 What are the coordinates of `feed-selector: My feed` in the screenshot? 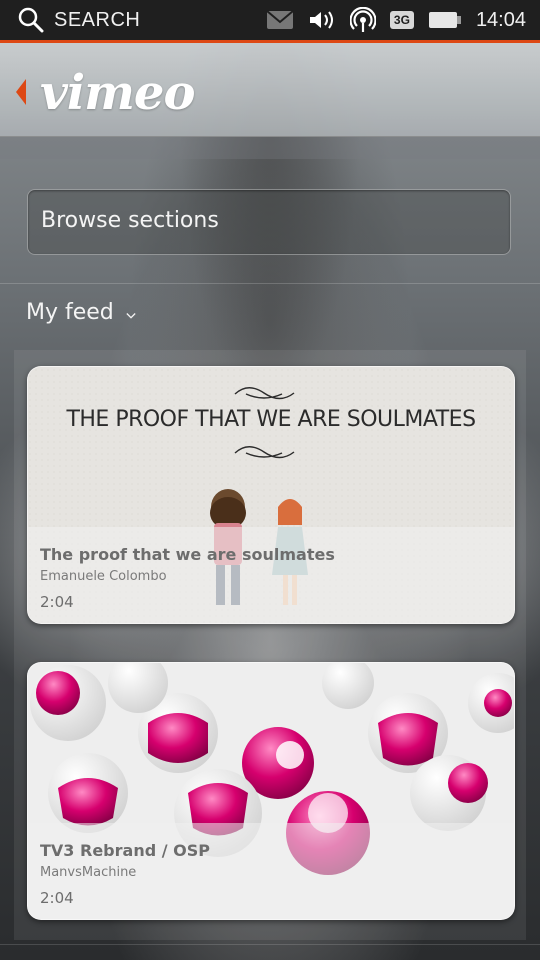 It's located at (81, 312).